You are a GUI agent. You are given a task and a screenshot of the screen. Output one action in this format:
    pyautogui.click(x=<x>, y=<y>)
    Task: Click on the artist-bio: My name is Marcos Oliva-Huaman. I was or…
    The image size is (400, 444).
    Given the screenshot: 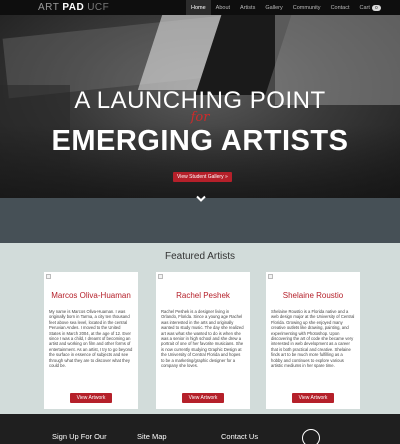 What is the action you would take?
    pyautogui.click(x=91, y=339)
    